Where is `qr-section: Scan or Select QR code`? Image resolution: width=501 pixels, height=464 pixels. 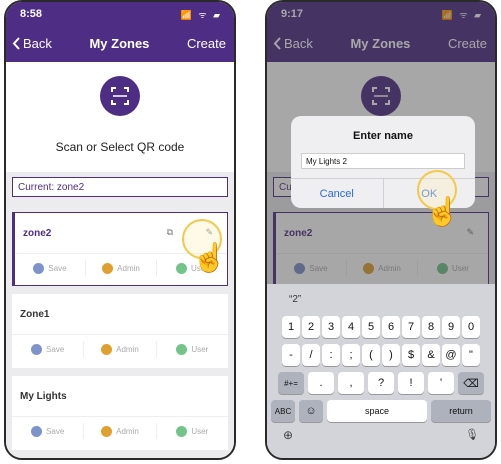
qr-section: Scan or Select QR code is located at coordinates (120, 117).